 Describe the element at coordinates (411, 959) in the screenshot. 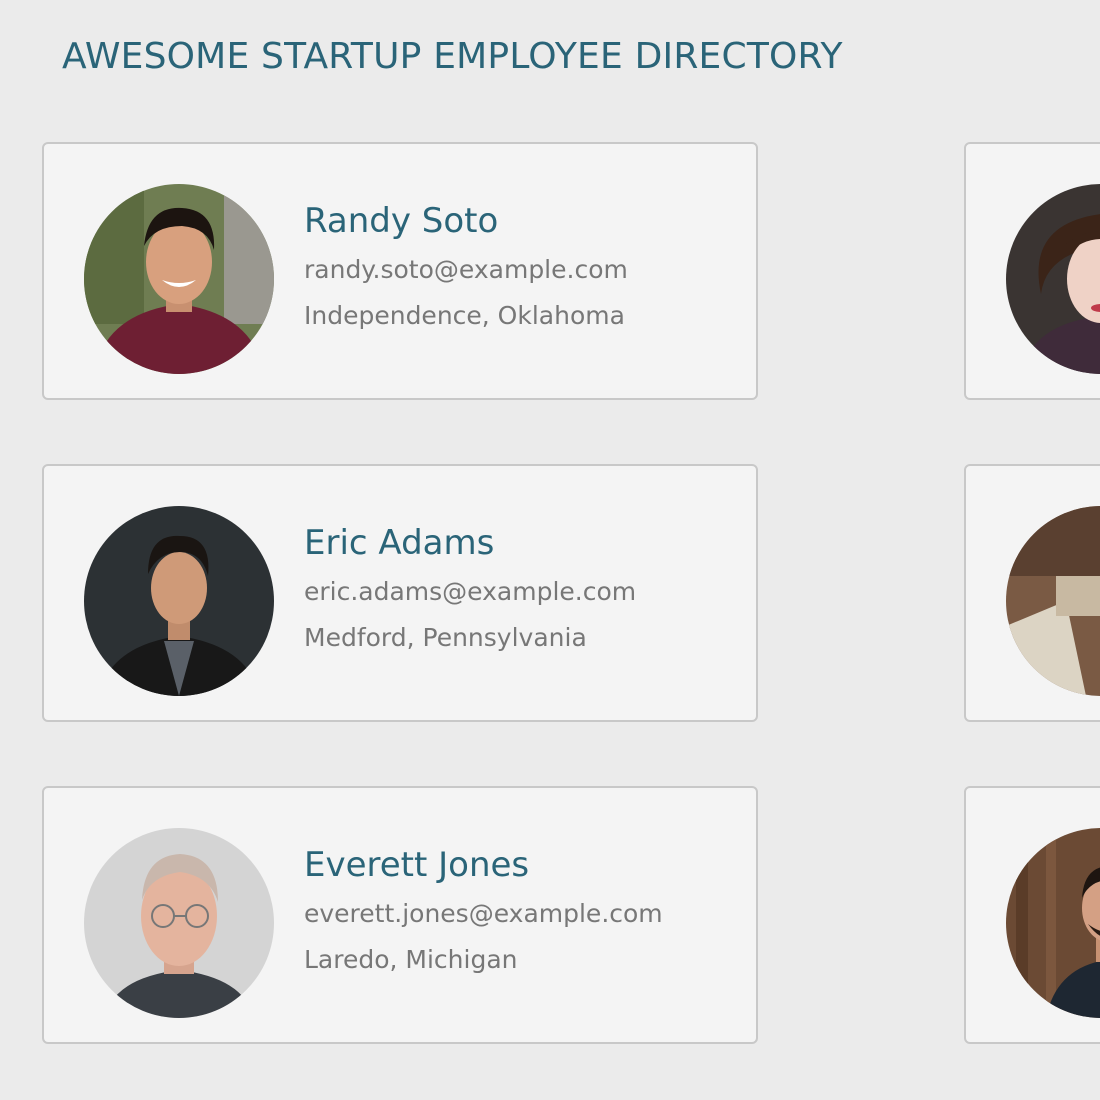

I see `employee-location: Laredo, Michigan` at that location.